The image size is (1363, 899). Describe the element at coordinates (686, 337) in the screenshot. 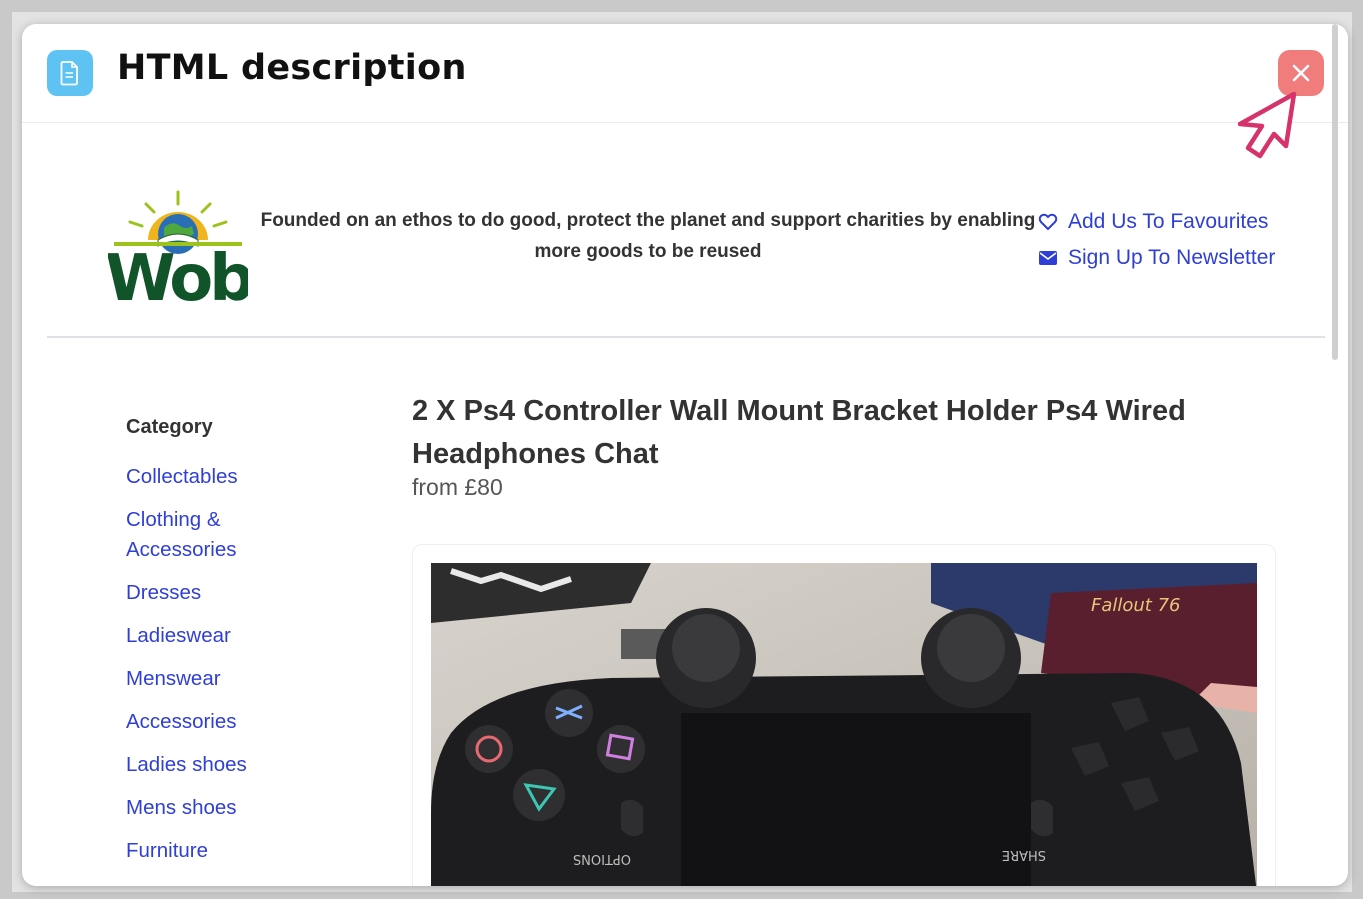

I see `header-divider` at that location.